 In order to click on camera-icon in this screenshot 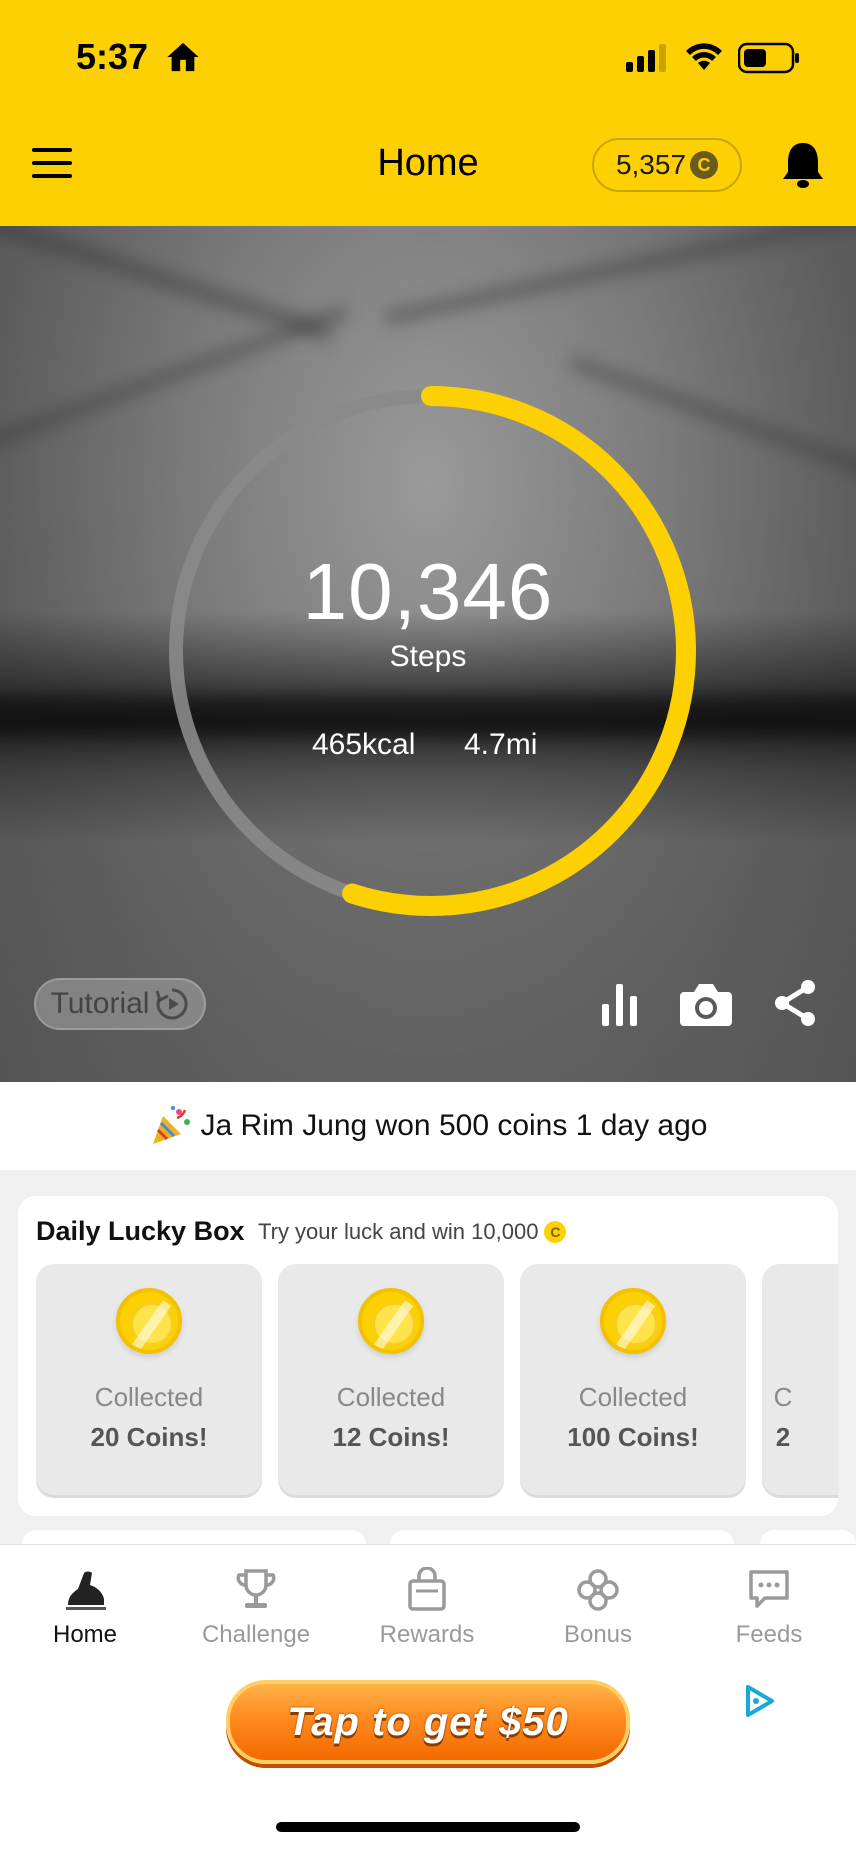, I will do `click(706, 1004)`.